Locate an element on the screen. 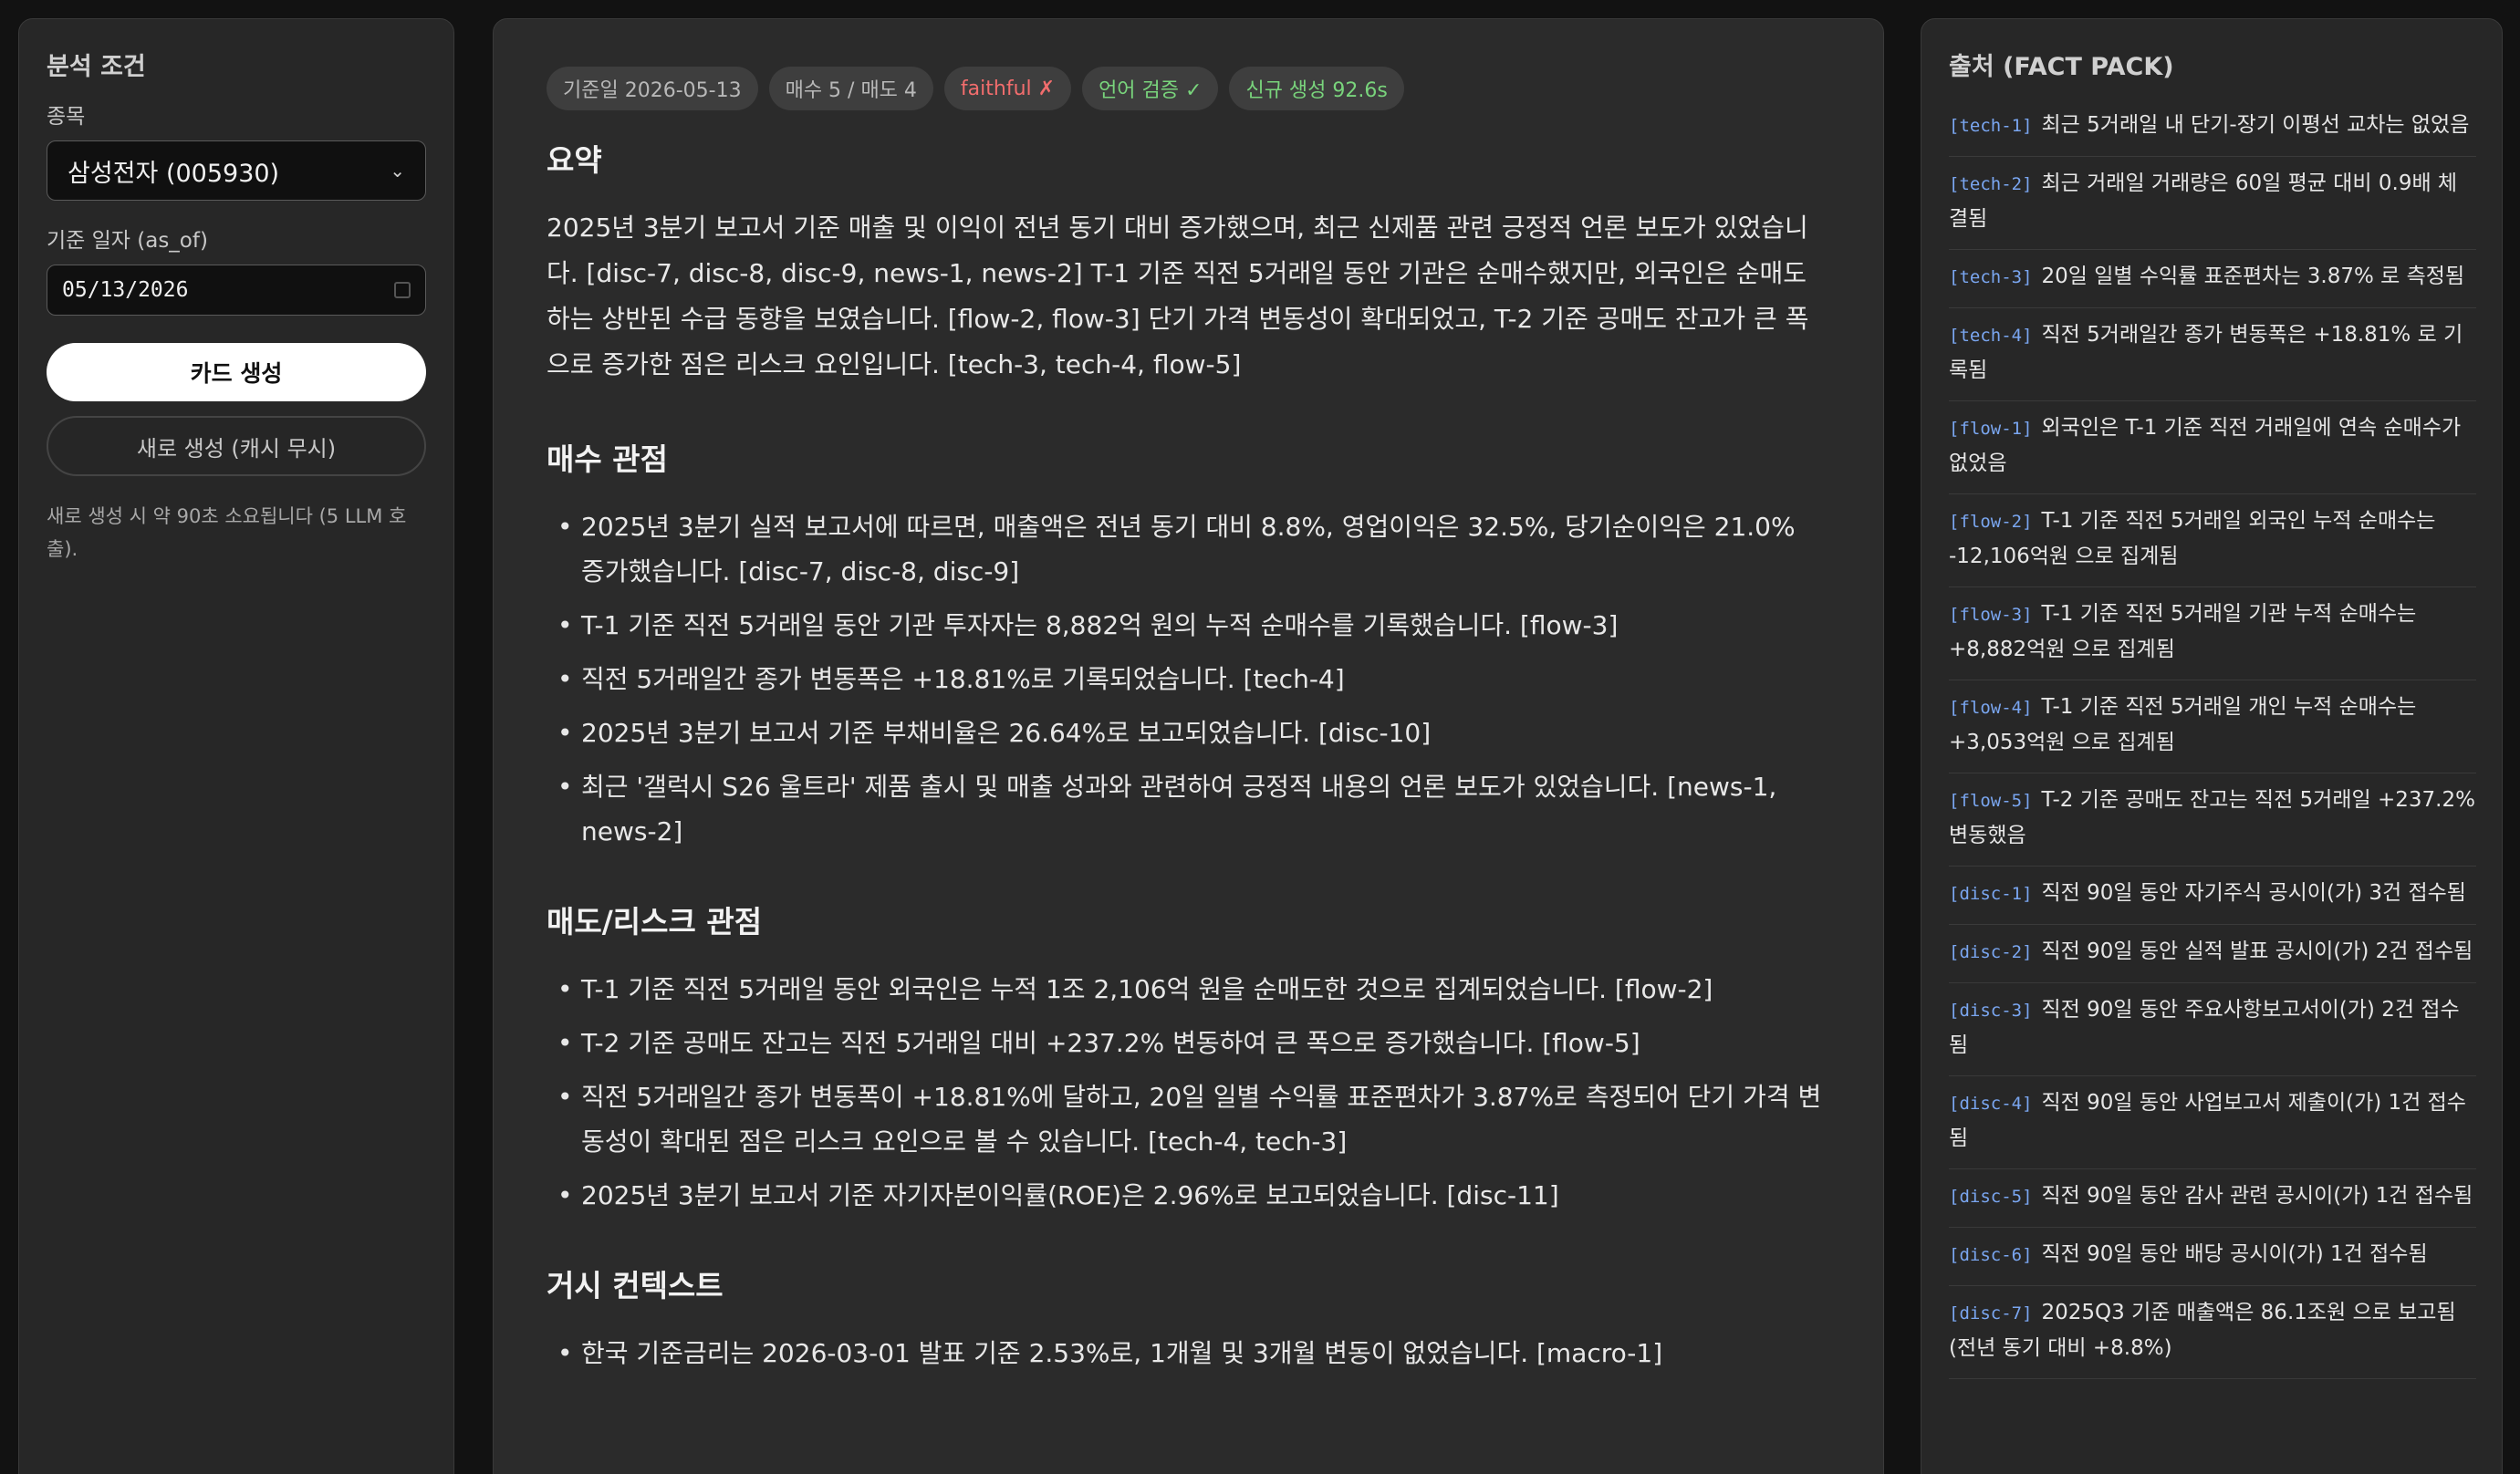  date-label: 기준 일자 (as_of) is located at coordinates (127, 241).